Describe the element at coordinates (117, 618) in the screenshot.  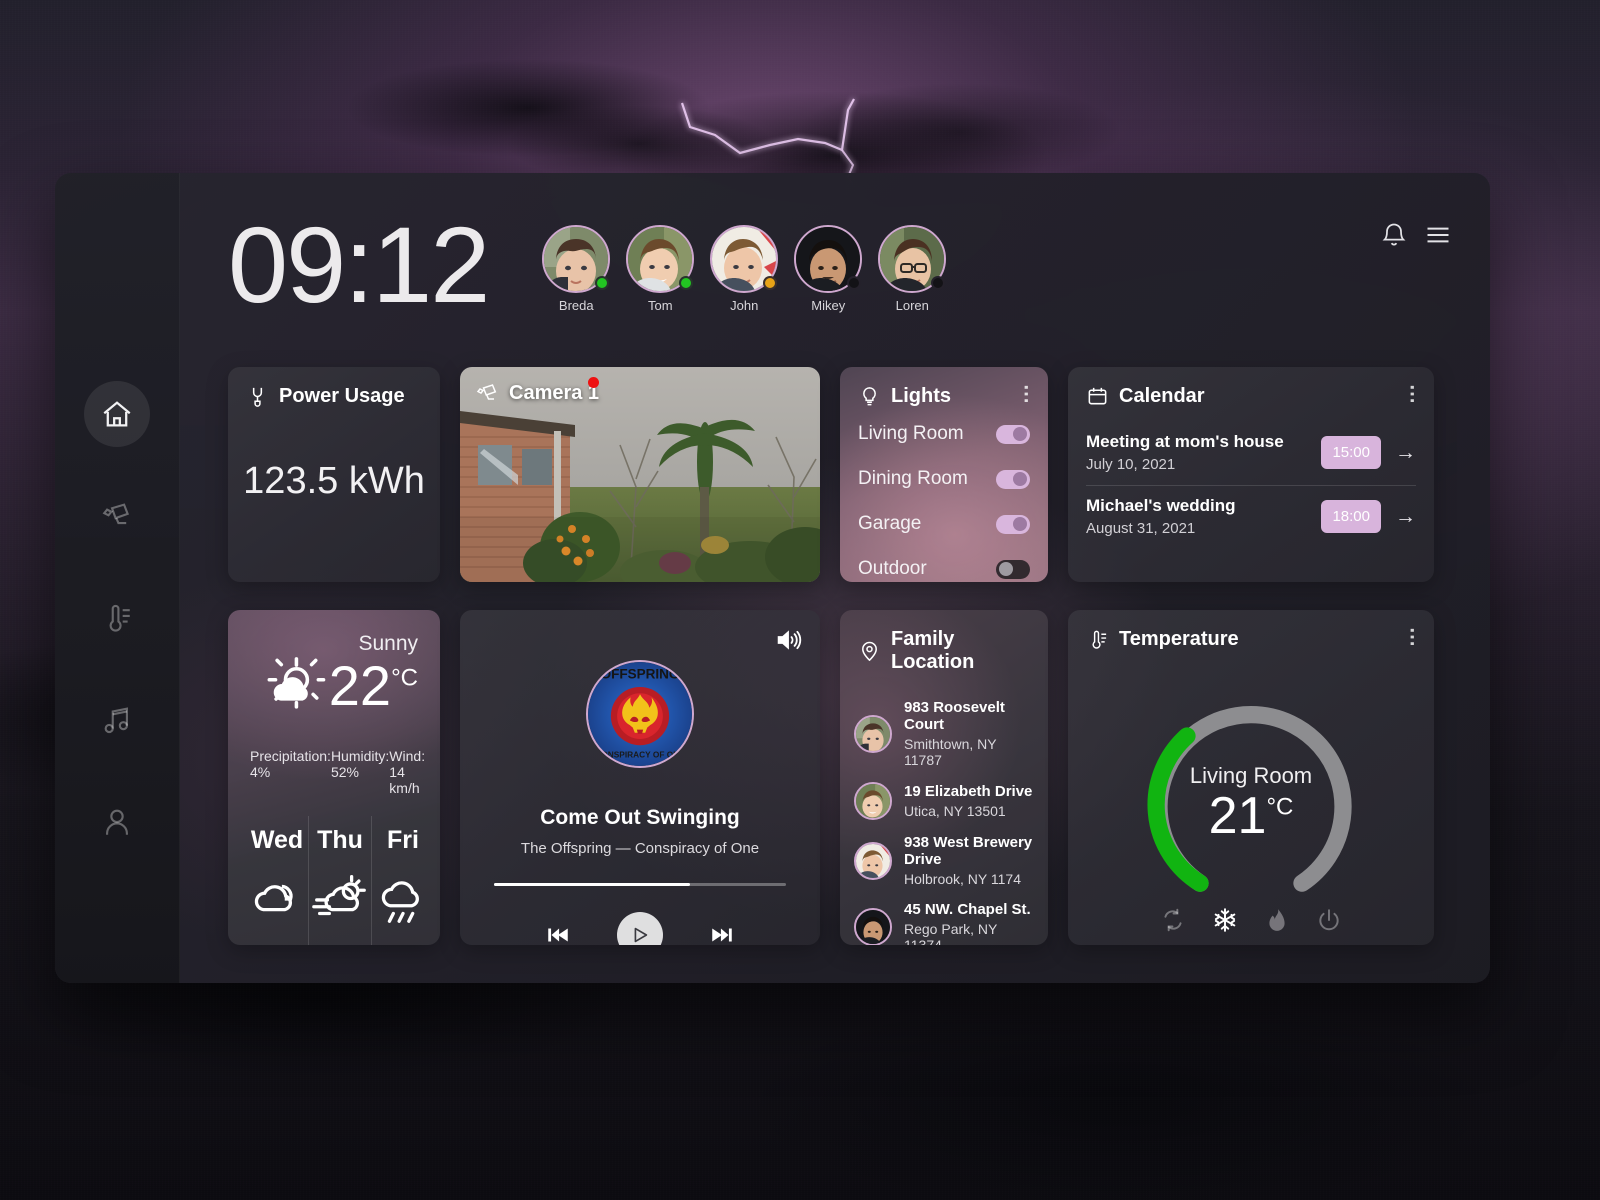
I see `sidebar-item-climate` at that location.